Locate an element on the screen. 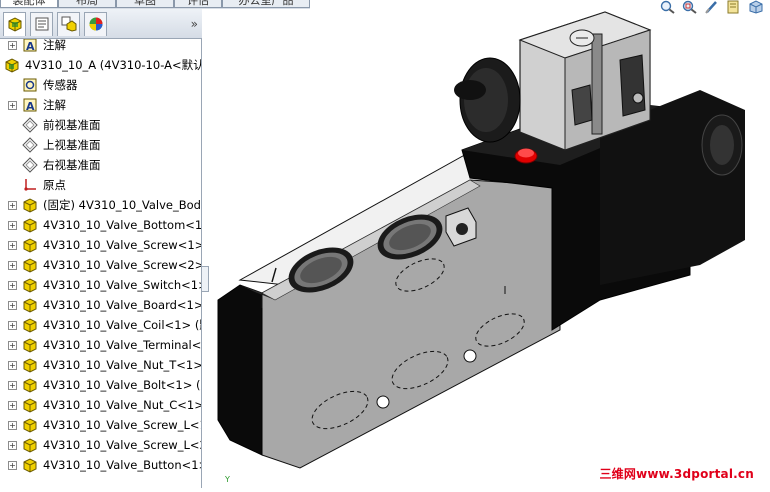  tree-item-label: 4V310_10_Valve_Bolt<1> (默 is located at coordinates (122, 385).